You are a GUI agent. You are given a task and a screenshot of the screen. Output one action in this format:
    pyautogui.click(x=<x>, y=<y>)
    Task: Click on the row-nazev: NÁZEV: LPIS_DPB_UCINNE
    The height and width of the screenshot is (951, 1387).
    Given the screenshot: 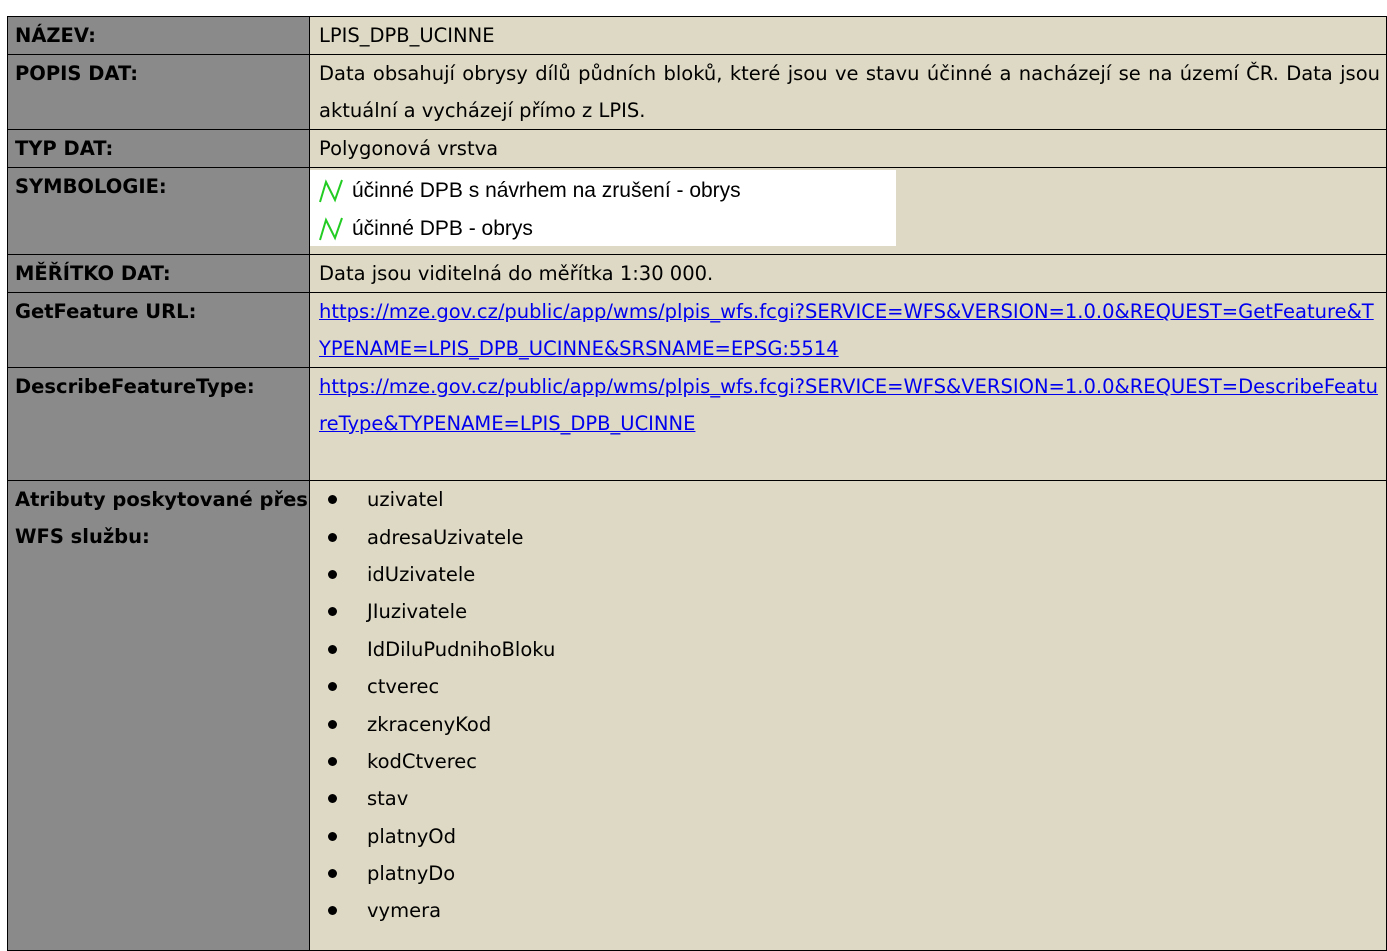 What is the action you would take?
    pyautogui.click(x=697, y=35)
    